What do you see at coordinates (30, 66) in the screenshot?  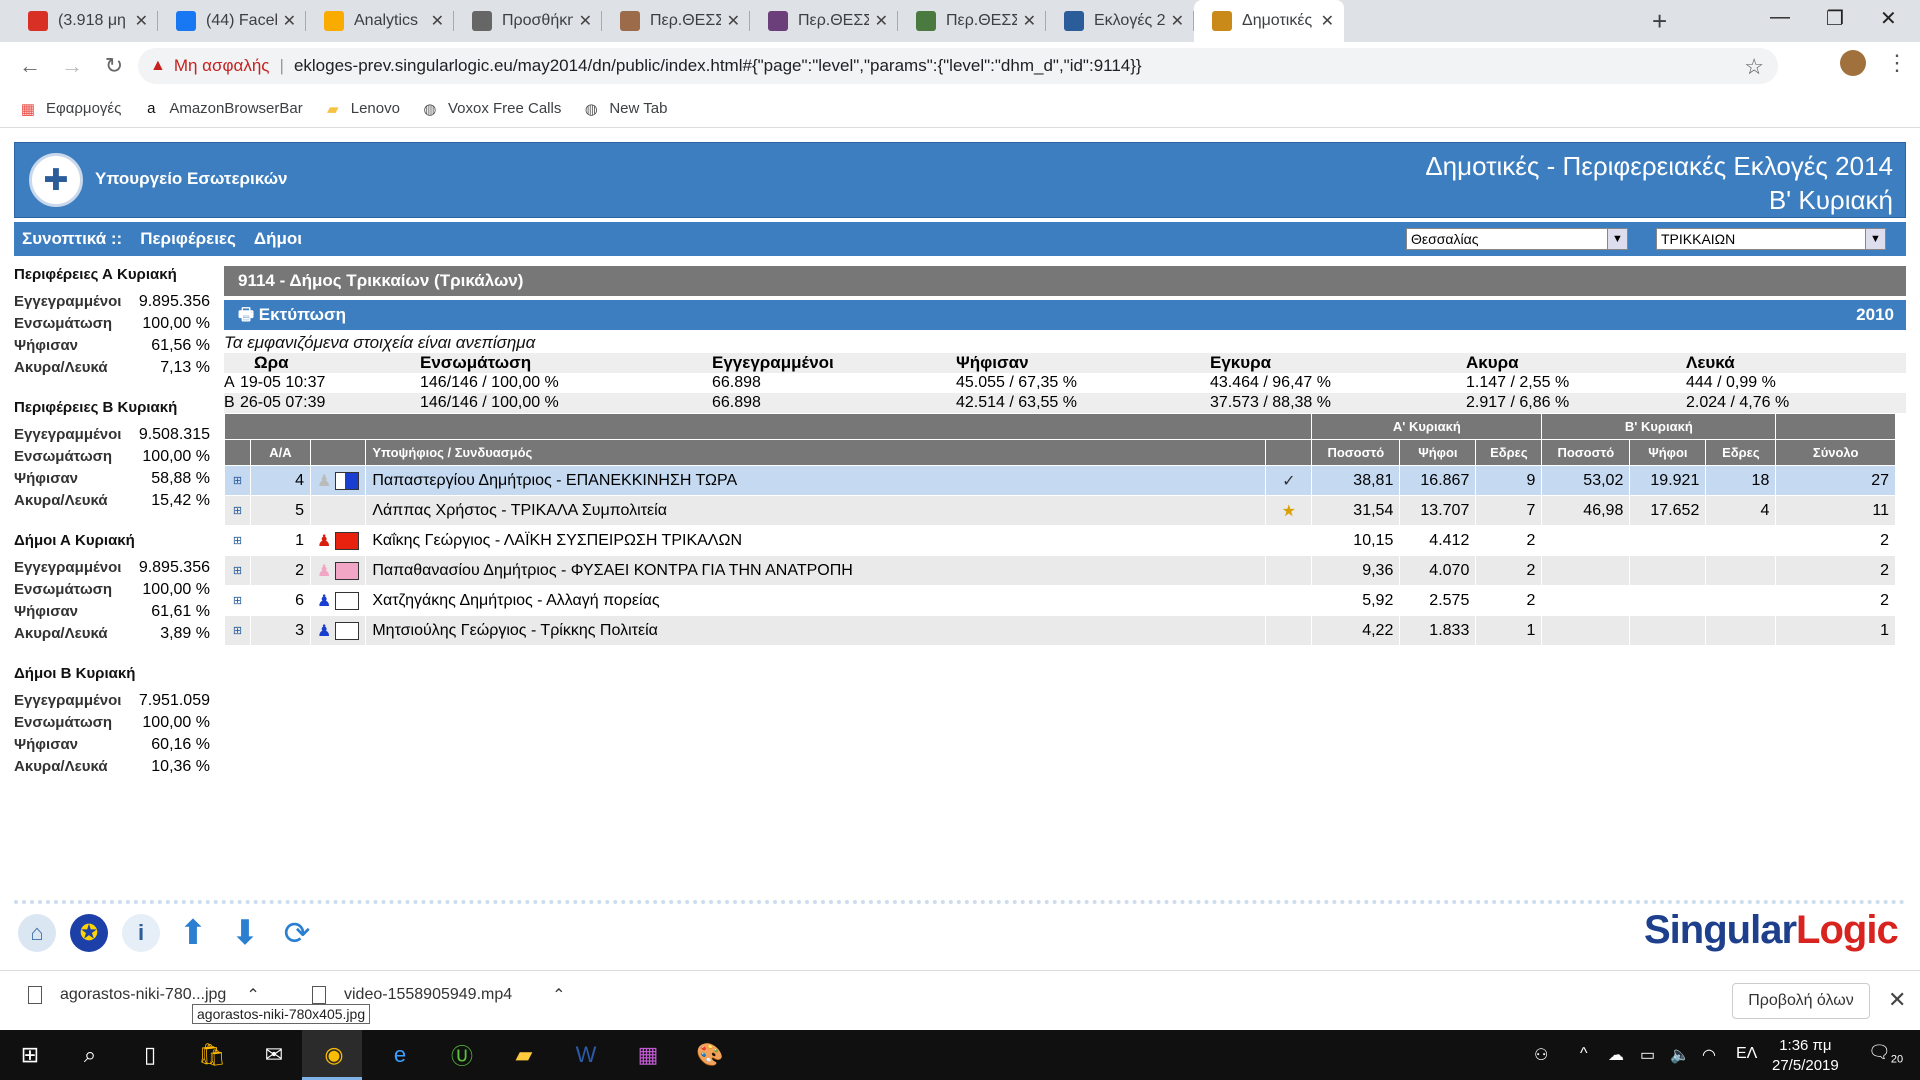 I see `back-button: ←` at bounding box center [30, 66].